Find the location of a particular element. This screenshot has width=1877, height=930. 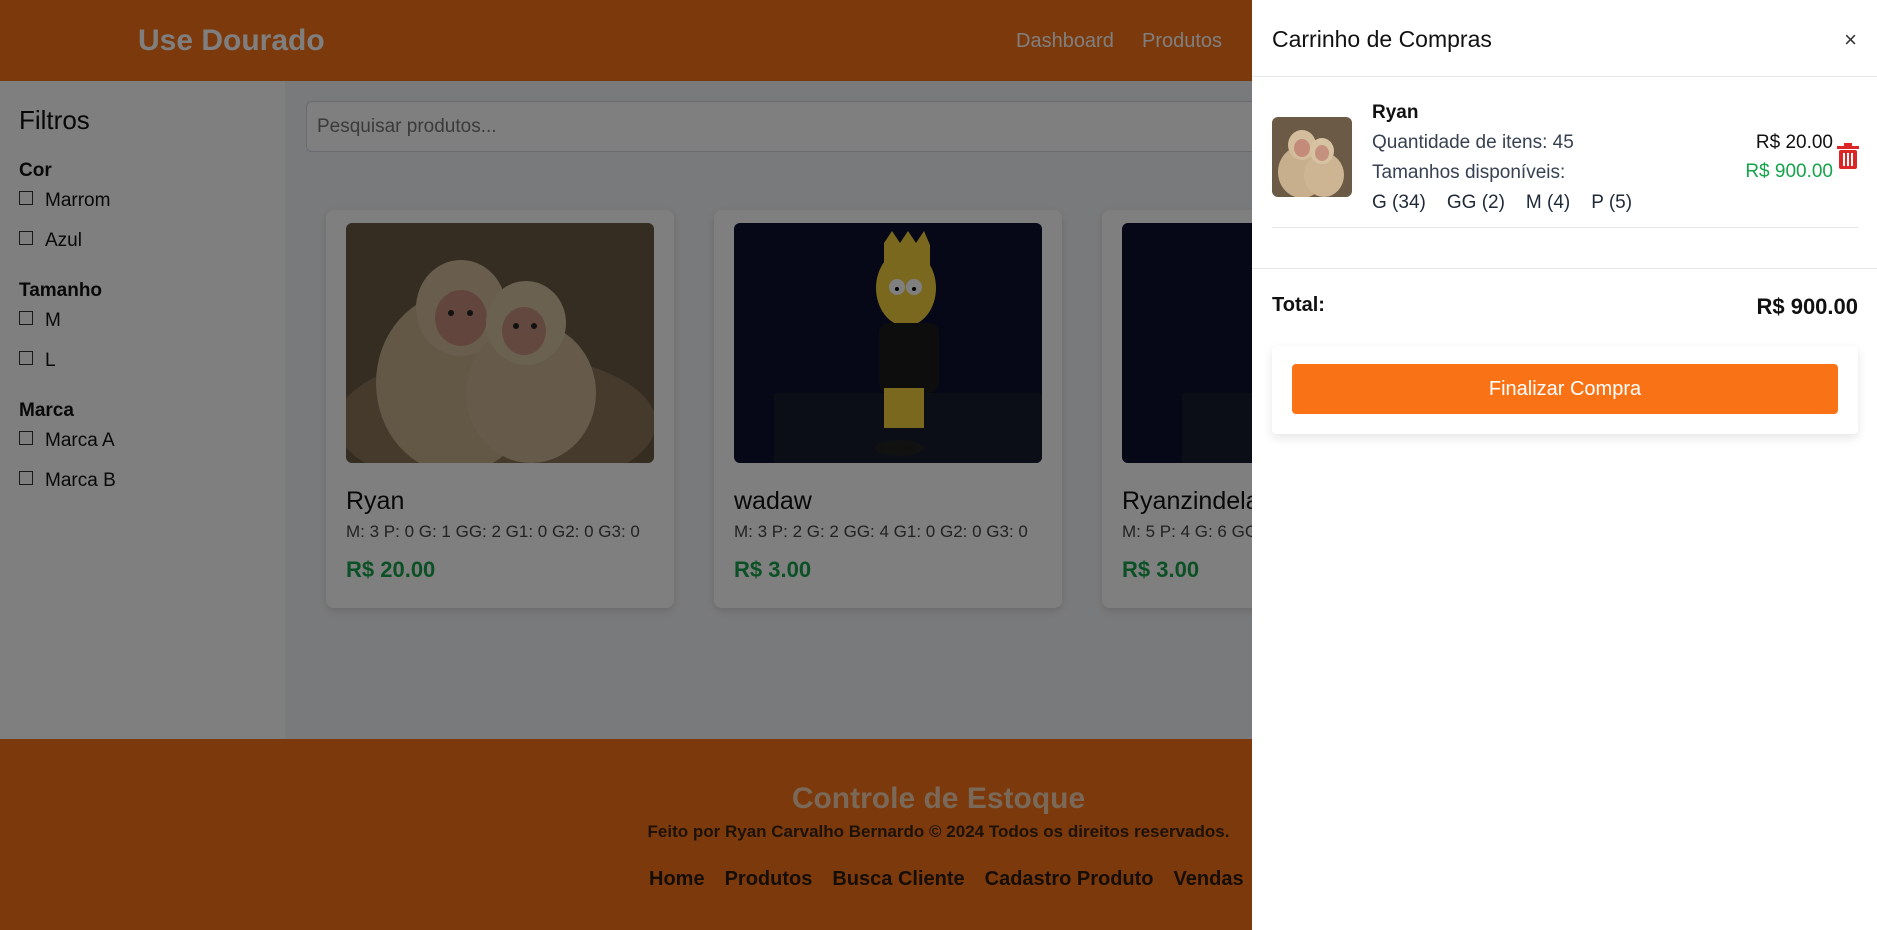

size-chip: G (34) is located at coordinates (1399, 202).